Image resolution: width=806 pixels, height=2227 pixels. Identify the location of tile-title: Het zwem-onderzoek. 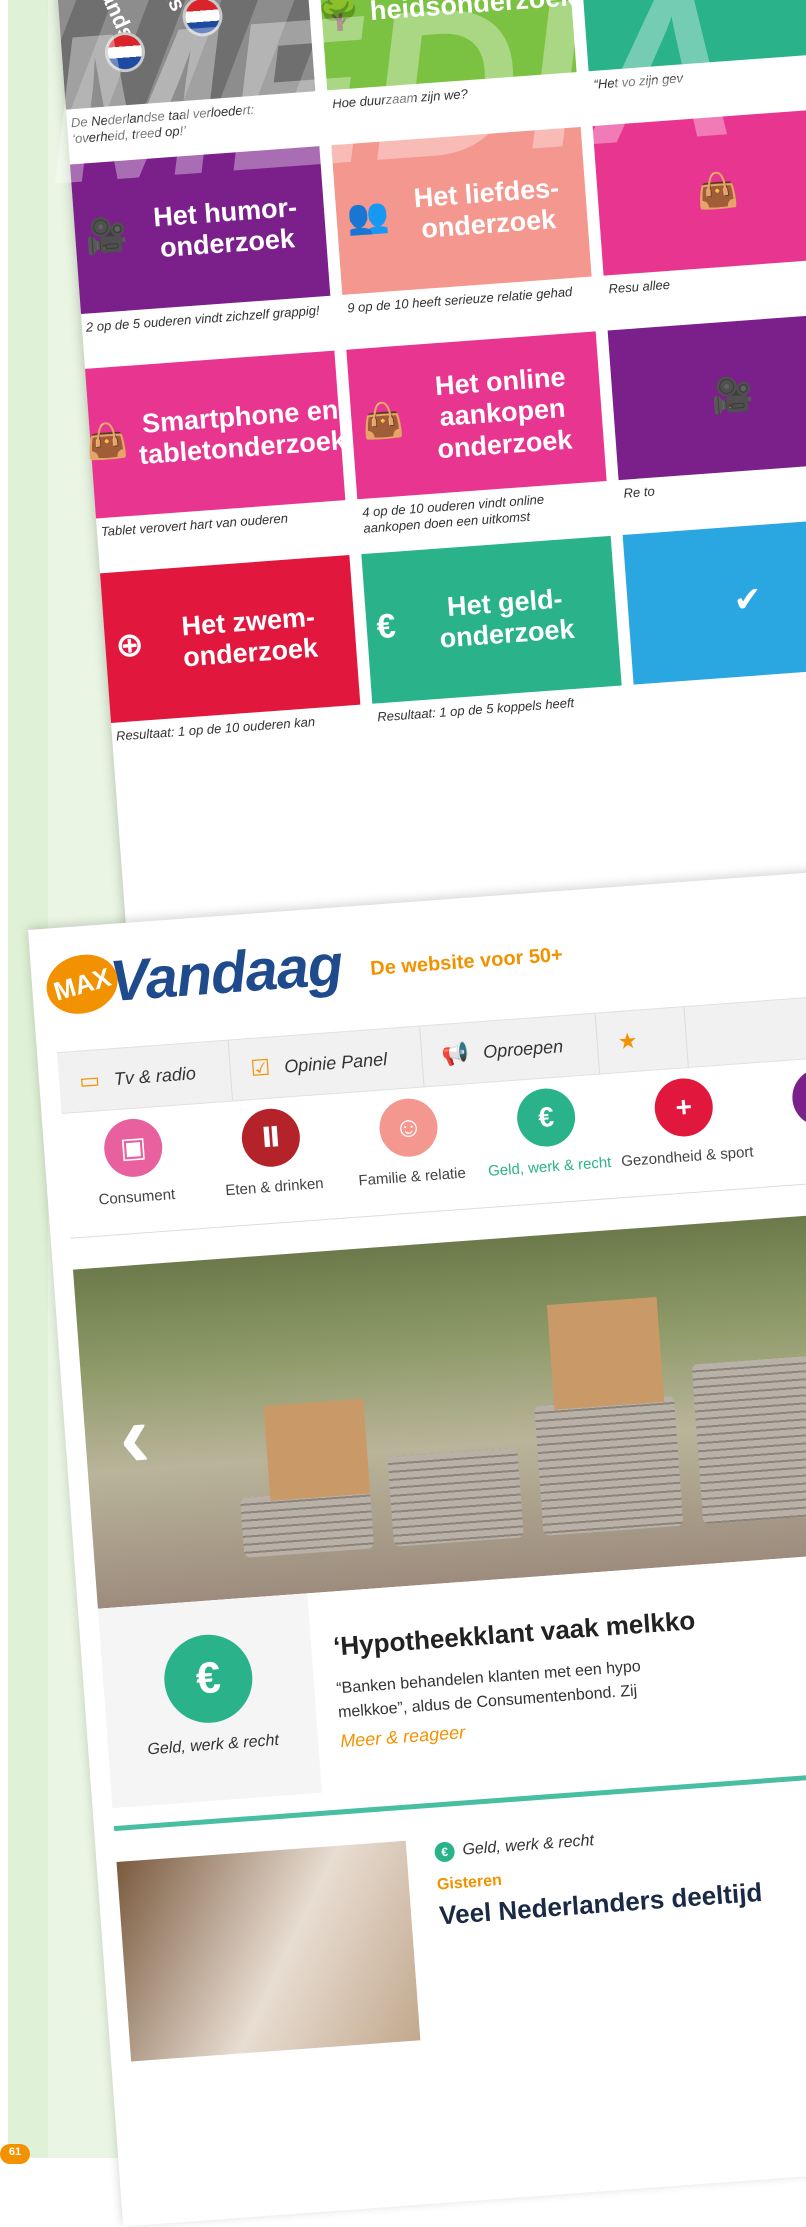
(249, 637).